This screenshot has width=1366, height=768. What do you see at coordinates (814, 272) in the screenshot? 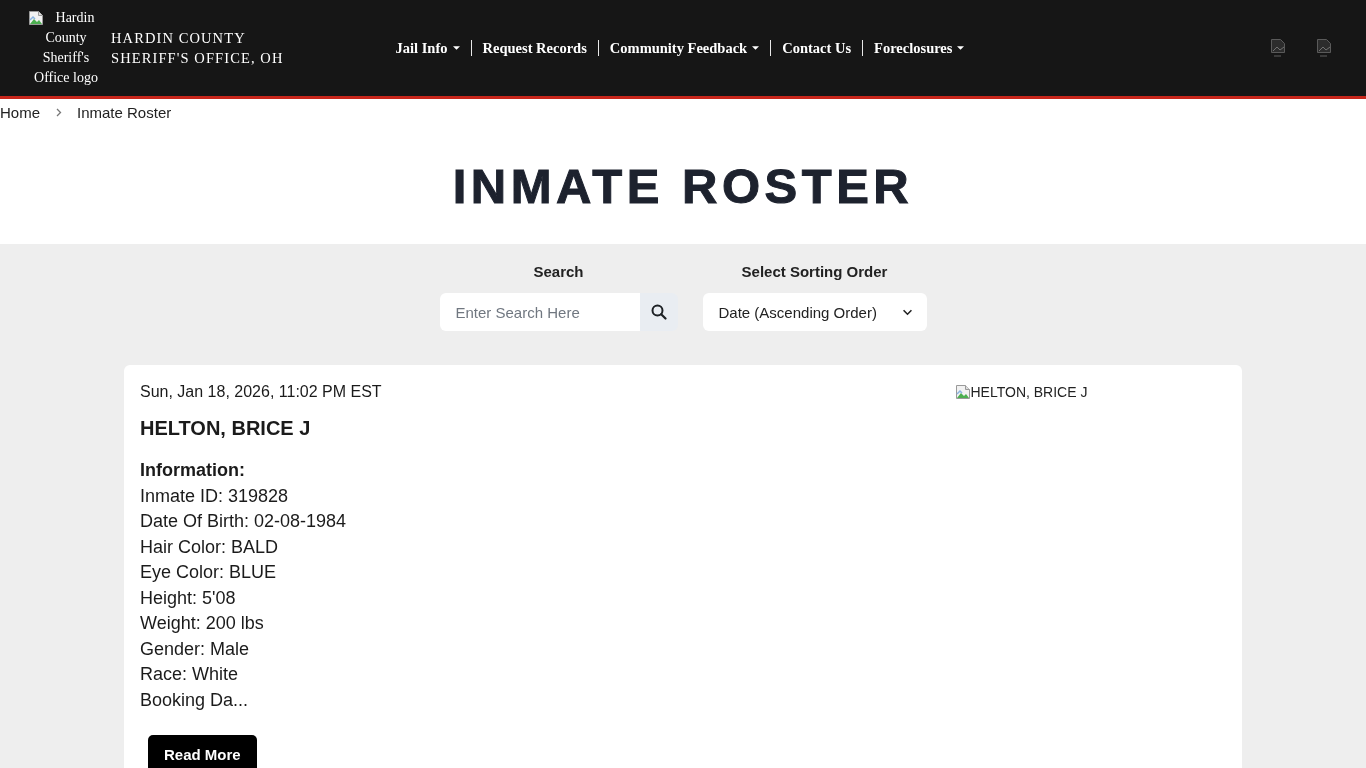
I see `sort-label: Select Sorting Order` at bounding box center [814, 272].